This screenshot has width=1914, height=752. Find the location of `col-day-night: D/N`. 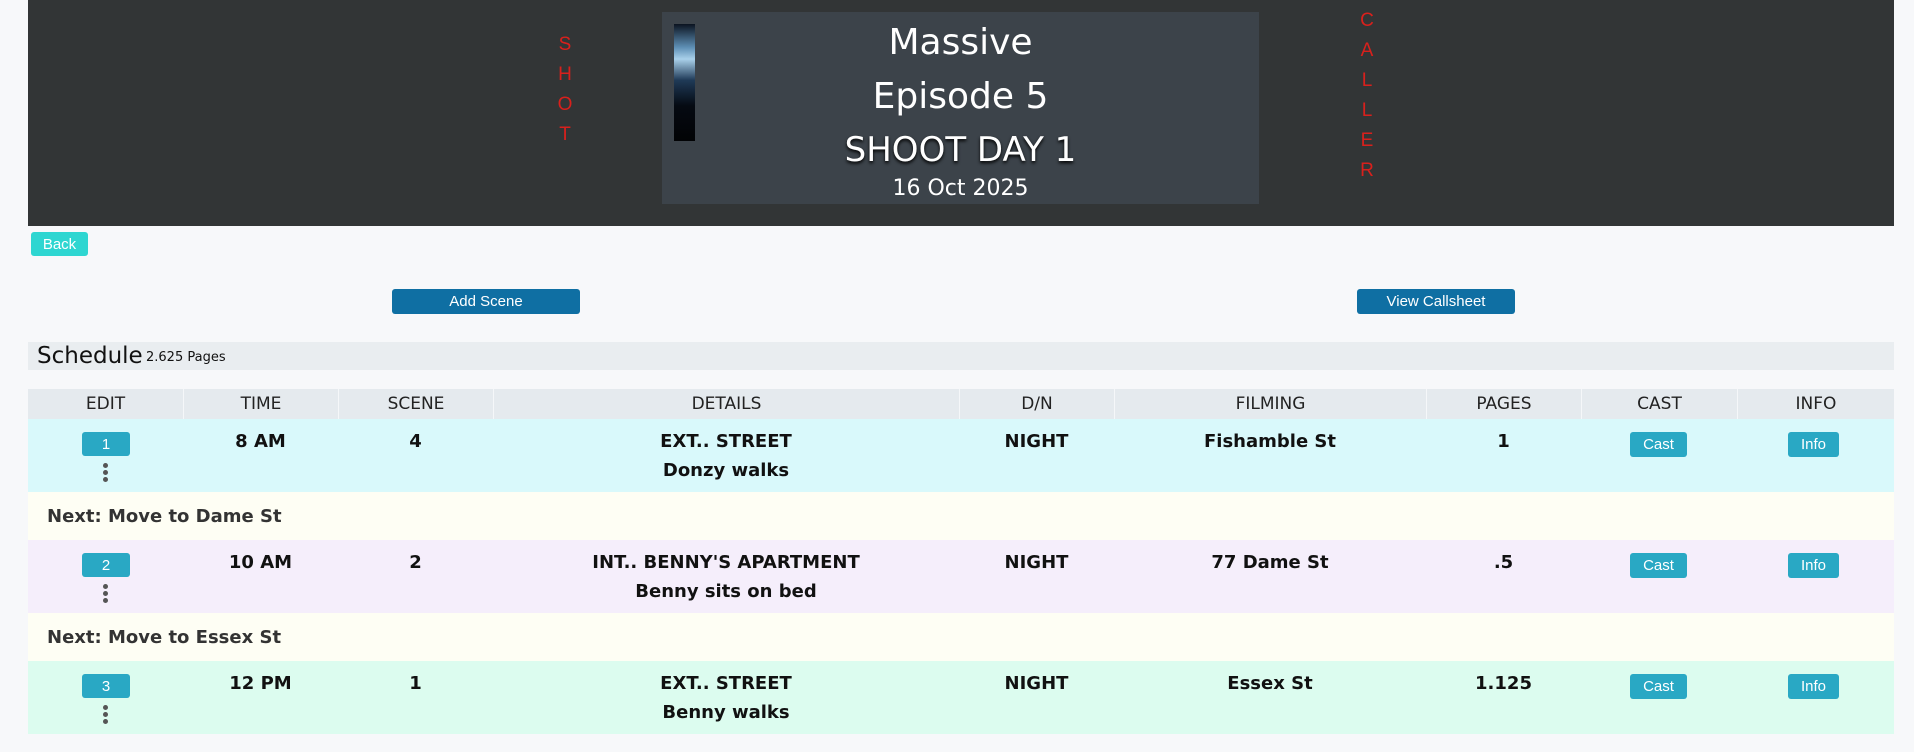

col-day-night: D/N is located at coordinates (1036, 404).